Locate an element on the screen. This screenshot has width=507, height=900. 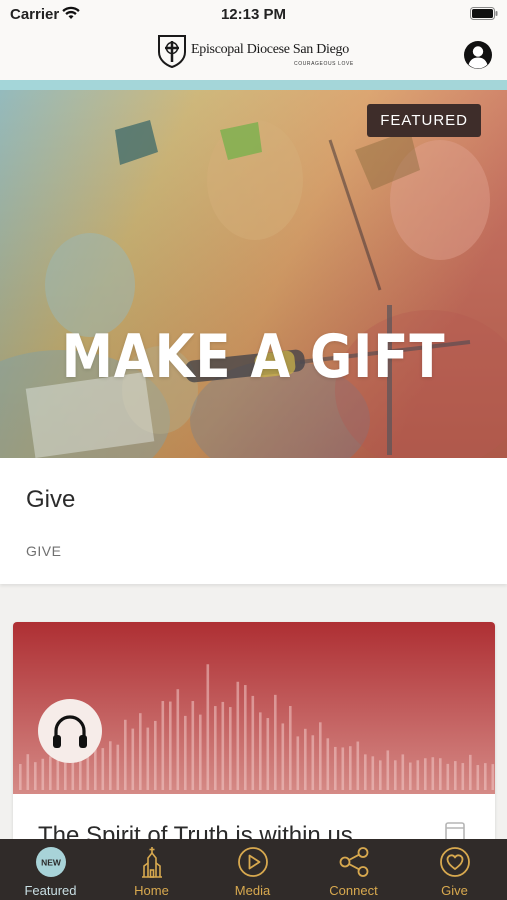
status-time: 12:13 PM is located at coordinates (253, 14).